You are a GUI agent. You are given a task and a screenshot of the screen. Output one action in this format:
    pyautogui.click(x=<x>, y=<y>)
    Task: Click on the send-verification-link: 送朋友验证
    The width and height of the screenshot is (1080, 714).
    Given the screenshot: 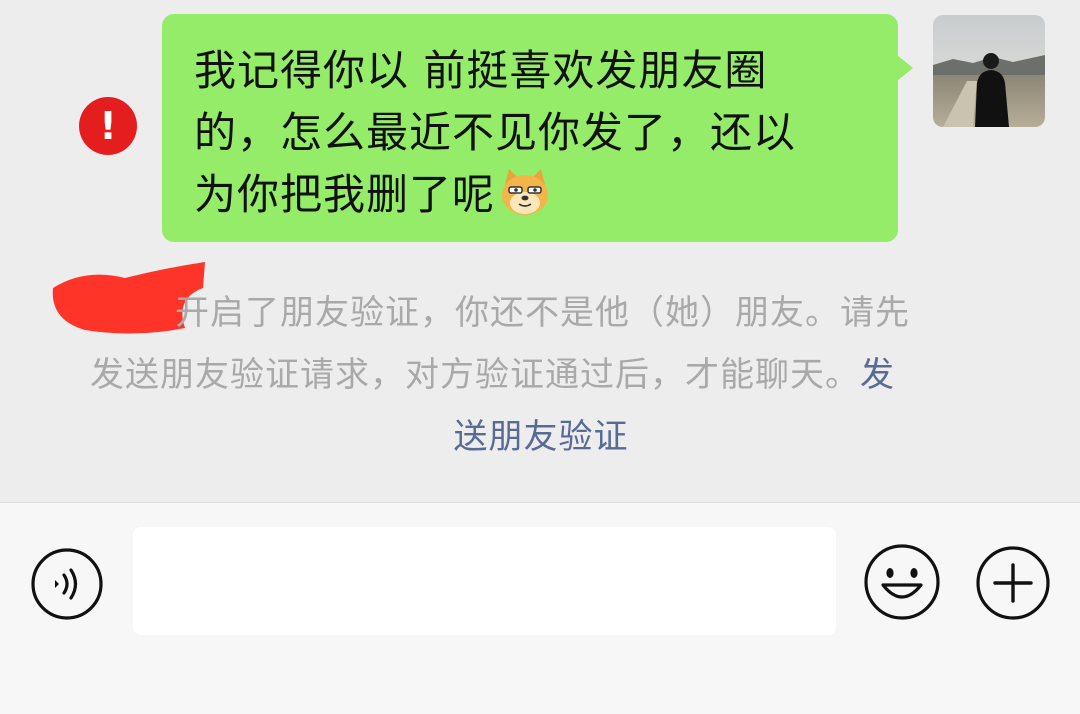 What is the action you would take?
    pyautogui.click(x=540, y=437)
    